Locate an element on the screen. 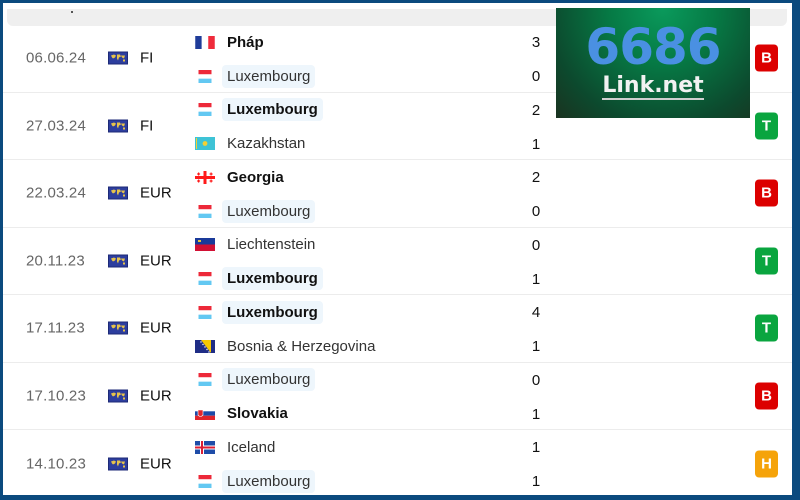 The image size is (800, 500). match-row-3: 22.03.24 EUR Georgia Luxembourg 2 0 B is located at coordinates (397, 194).